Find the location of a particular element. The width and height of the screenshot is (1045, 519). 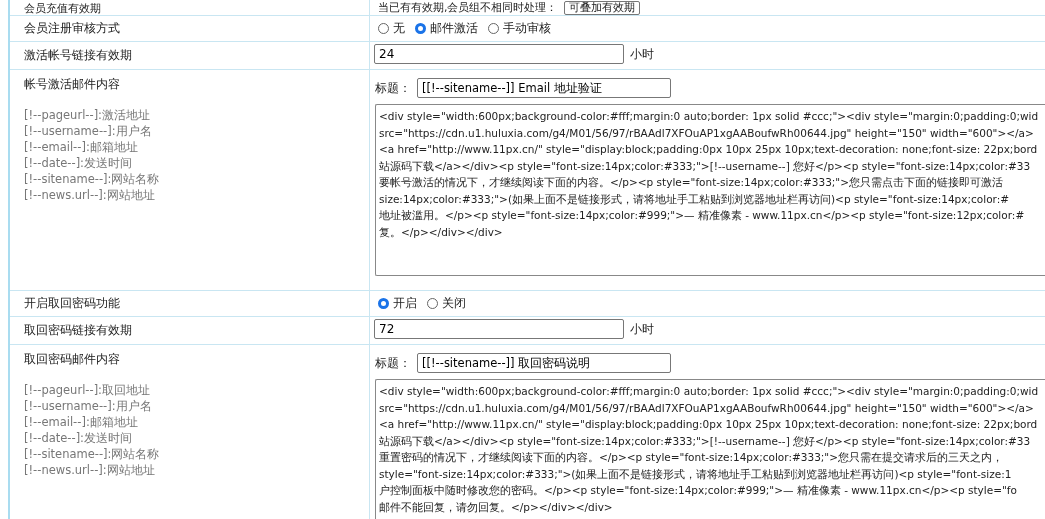

select-dropdown: 可叠加有效期 is located at coordinates (601, 8).